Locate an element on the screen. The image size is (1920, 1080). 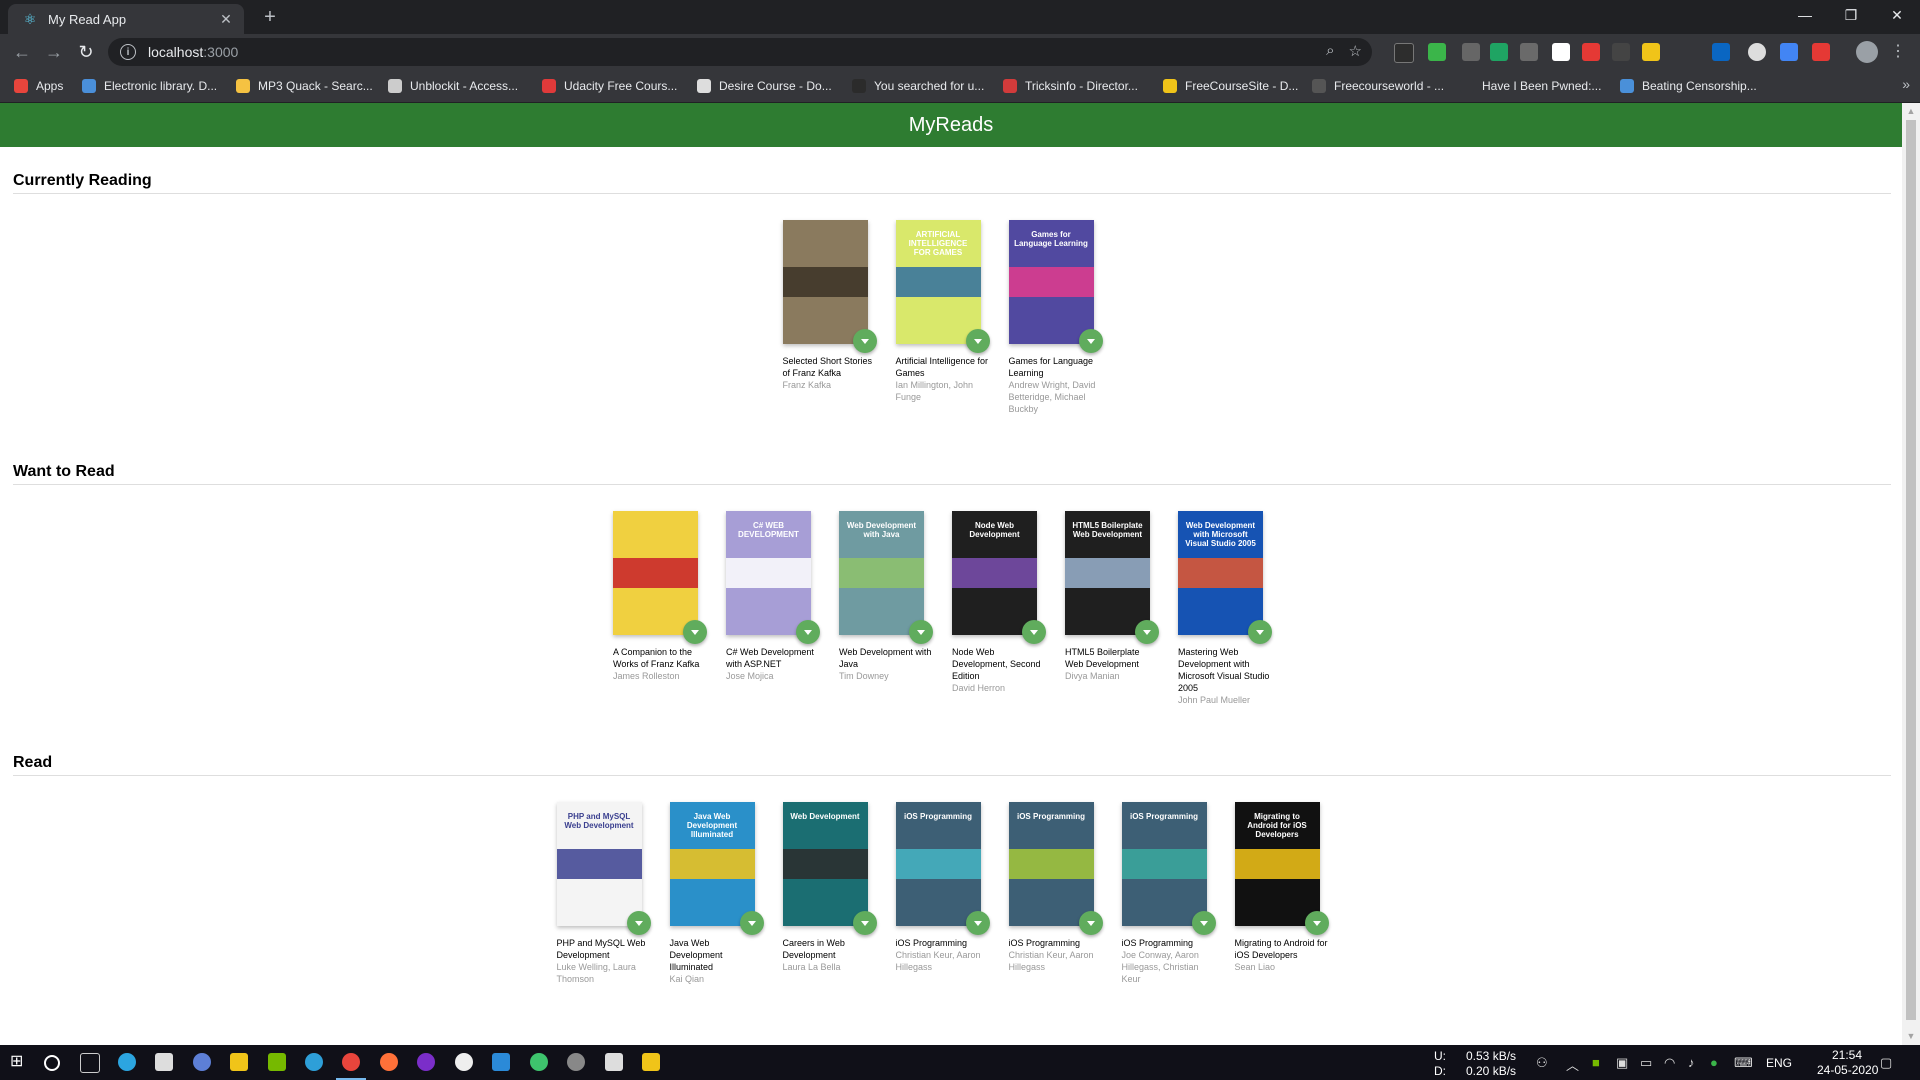
linkedin-icon is located at coordinates (1721, 52).